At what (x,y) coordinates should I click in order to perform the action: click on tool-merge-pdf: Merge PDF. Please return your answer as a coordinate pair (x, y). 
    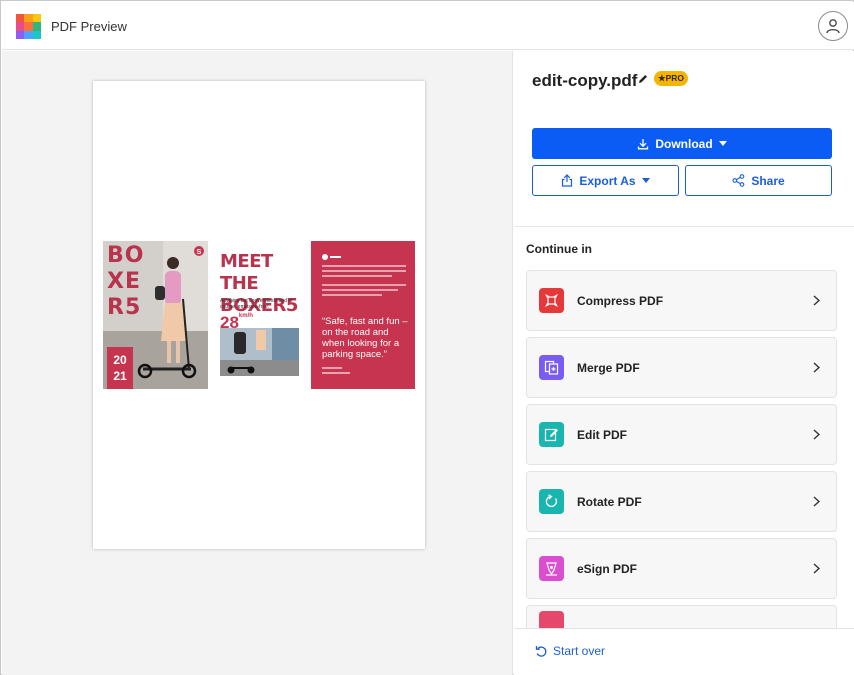
    Looking at the image, I should click on (681, 367).